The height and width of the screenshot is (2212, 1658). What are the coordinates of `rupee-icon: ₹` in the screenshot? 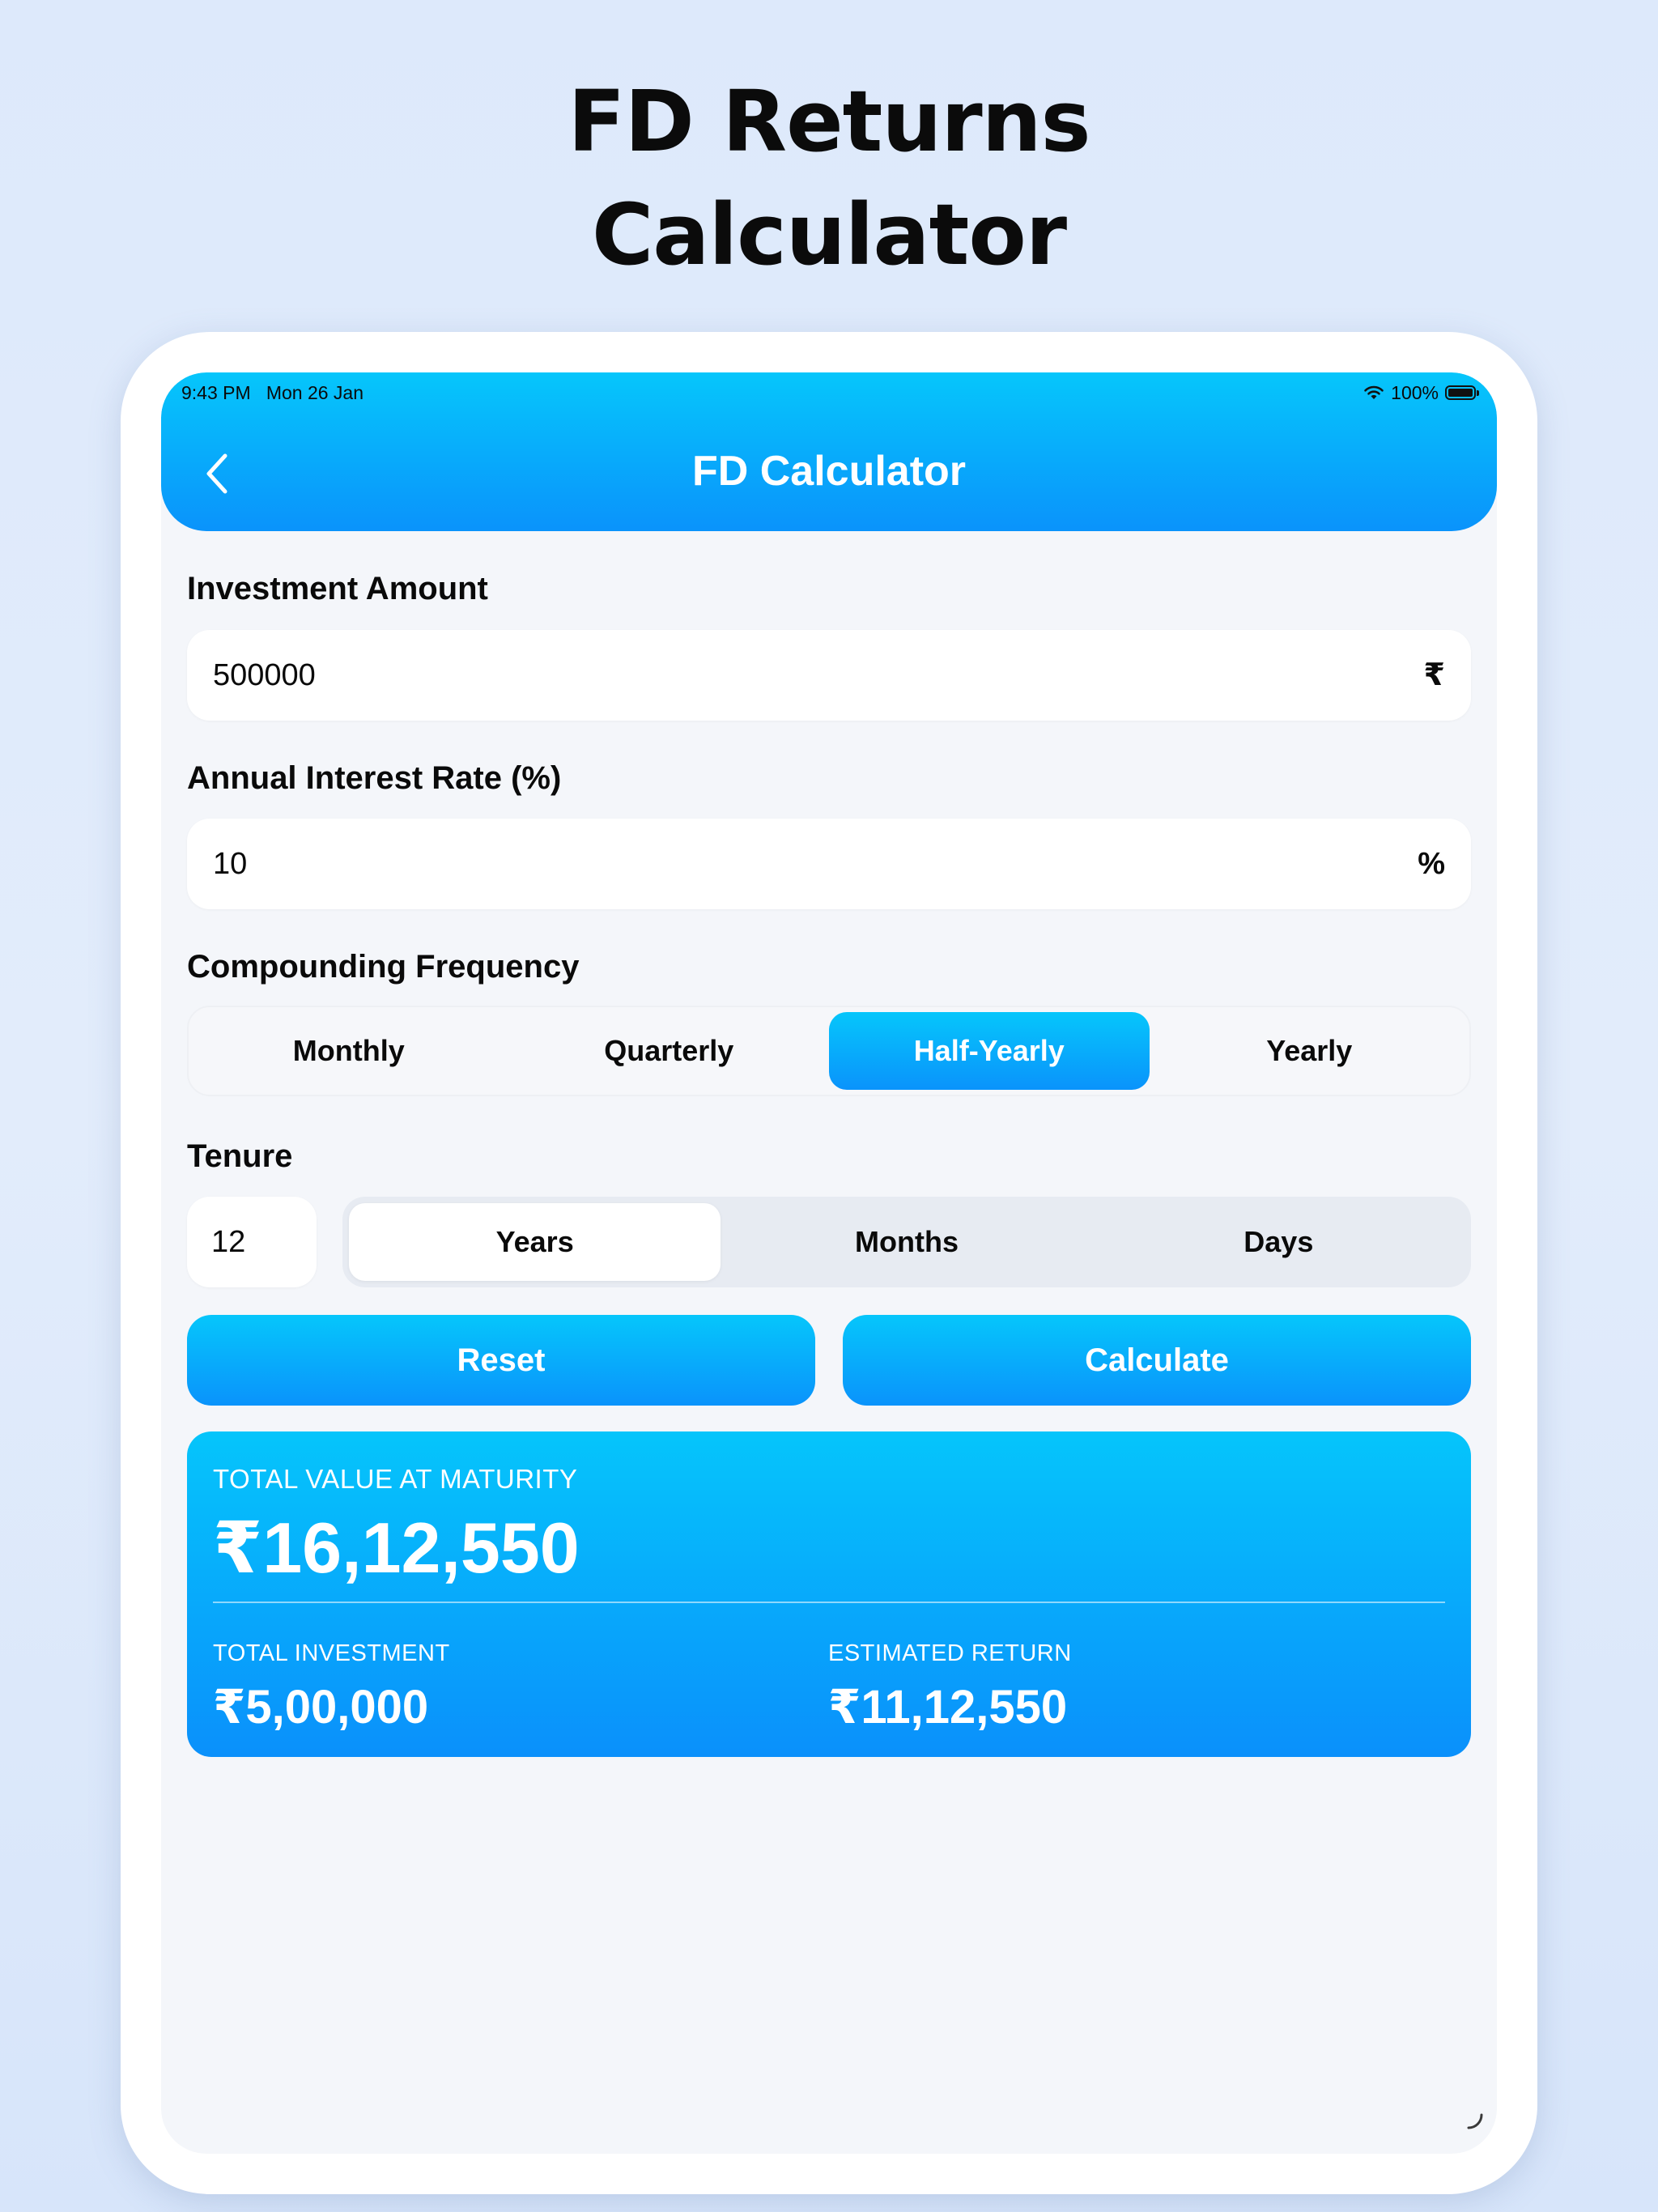 It's located at (1434, 675).